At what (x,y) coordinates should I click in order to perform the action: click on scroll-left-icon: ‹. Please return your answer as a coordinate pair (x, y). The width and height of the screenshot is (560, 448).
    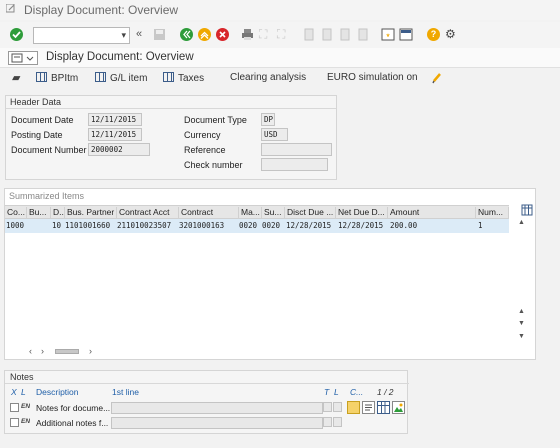
    Looking at the image, I should click on (30, 351).